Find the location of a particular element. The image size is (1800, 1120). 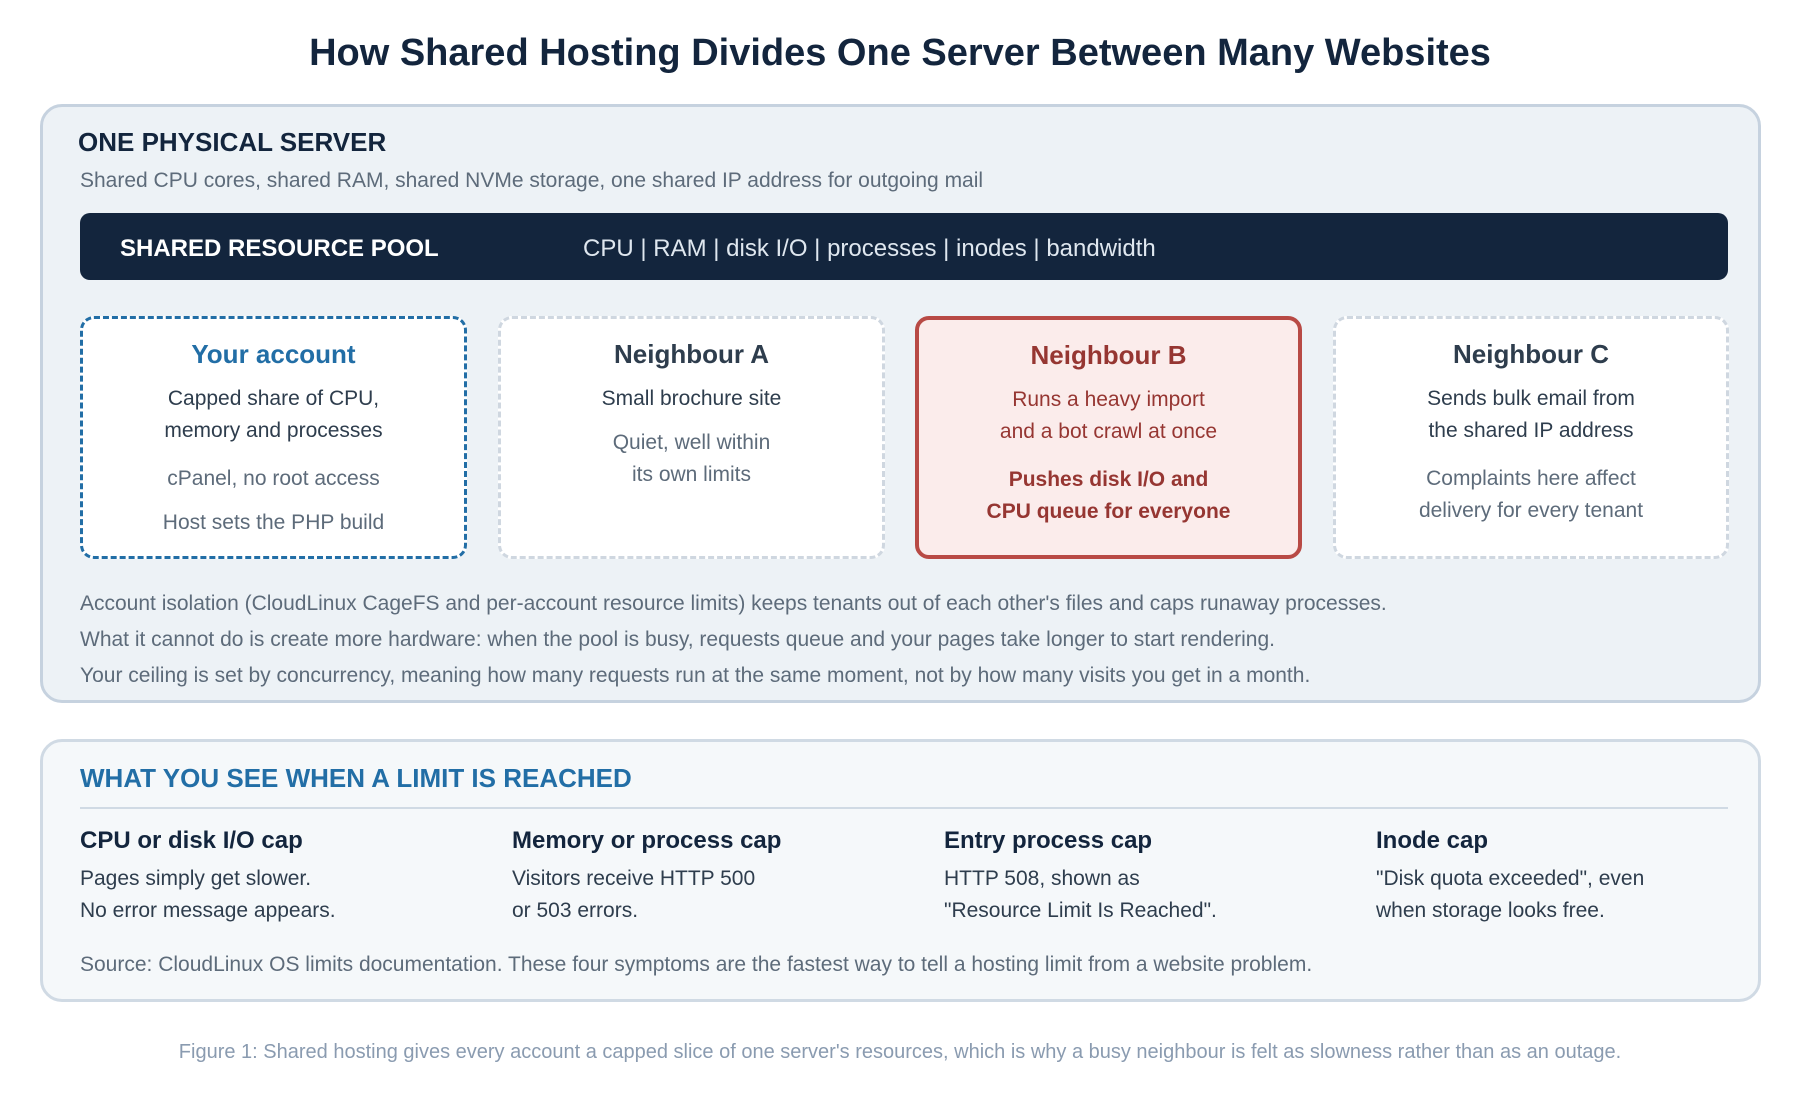

card-line: delivery for every tenant is located at coordinates (1531, 510).